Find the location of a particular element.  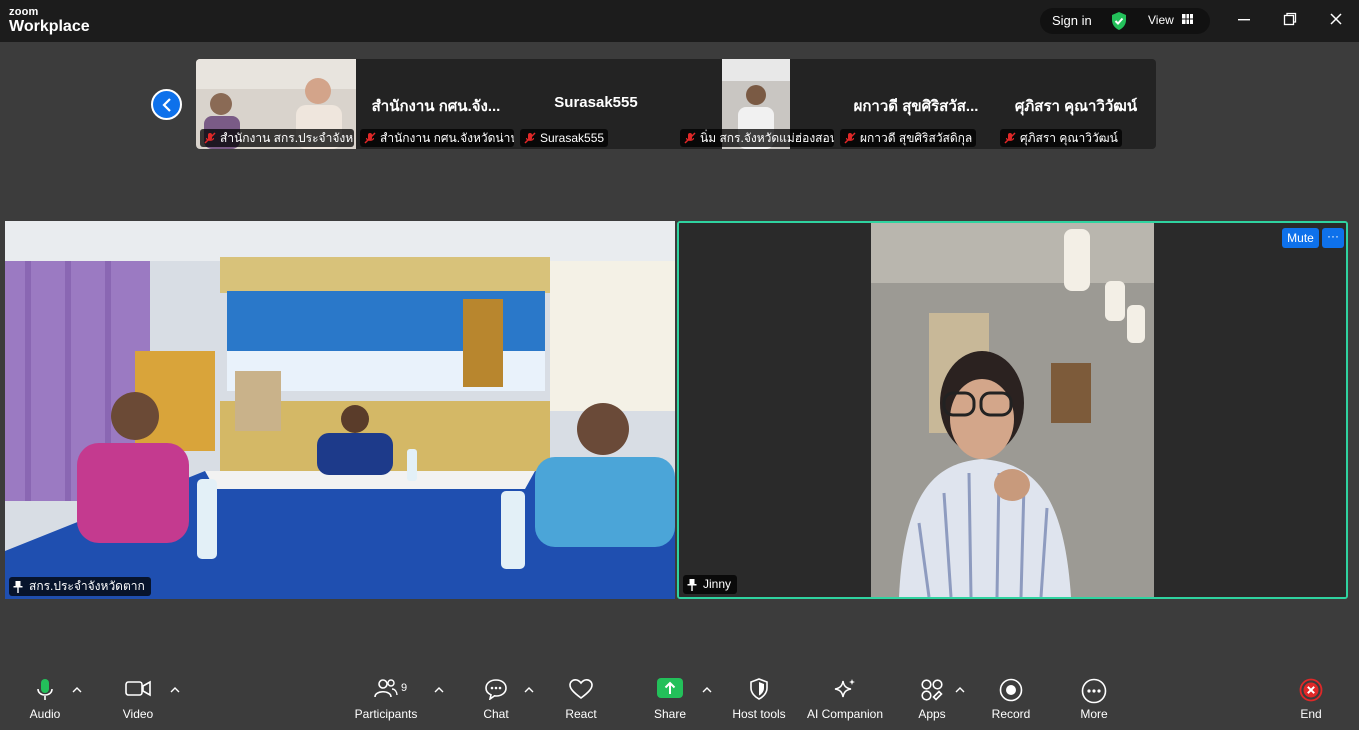

chat-button: Chat is located at coordinates (496, 699).